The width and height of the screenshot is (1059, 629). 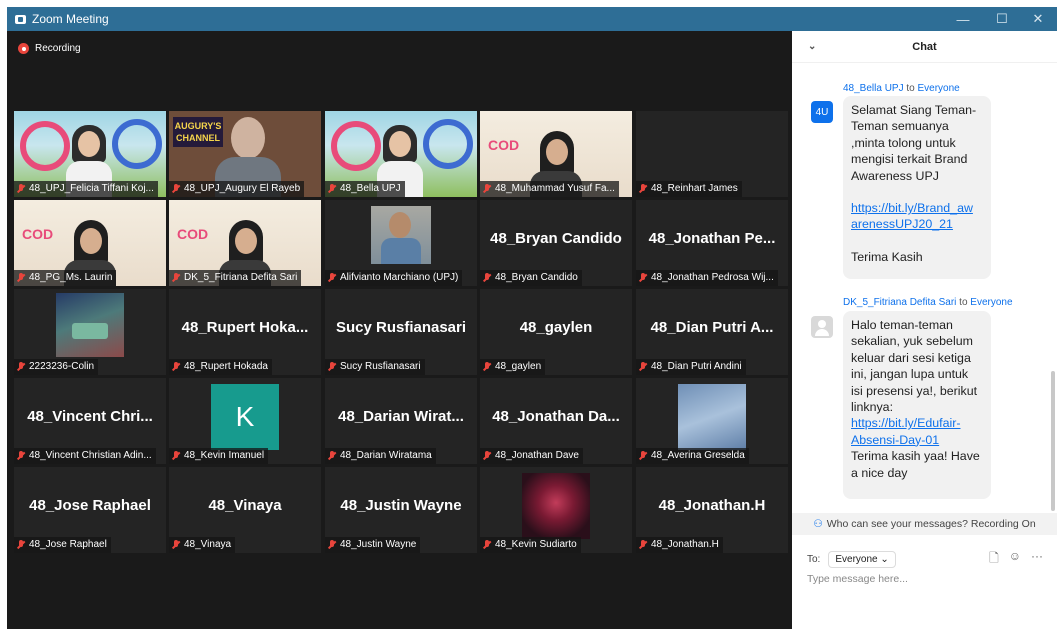 I want to click on participant-display-name: Sucy Rusfianasari, so click(x=401, y=327).